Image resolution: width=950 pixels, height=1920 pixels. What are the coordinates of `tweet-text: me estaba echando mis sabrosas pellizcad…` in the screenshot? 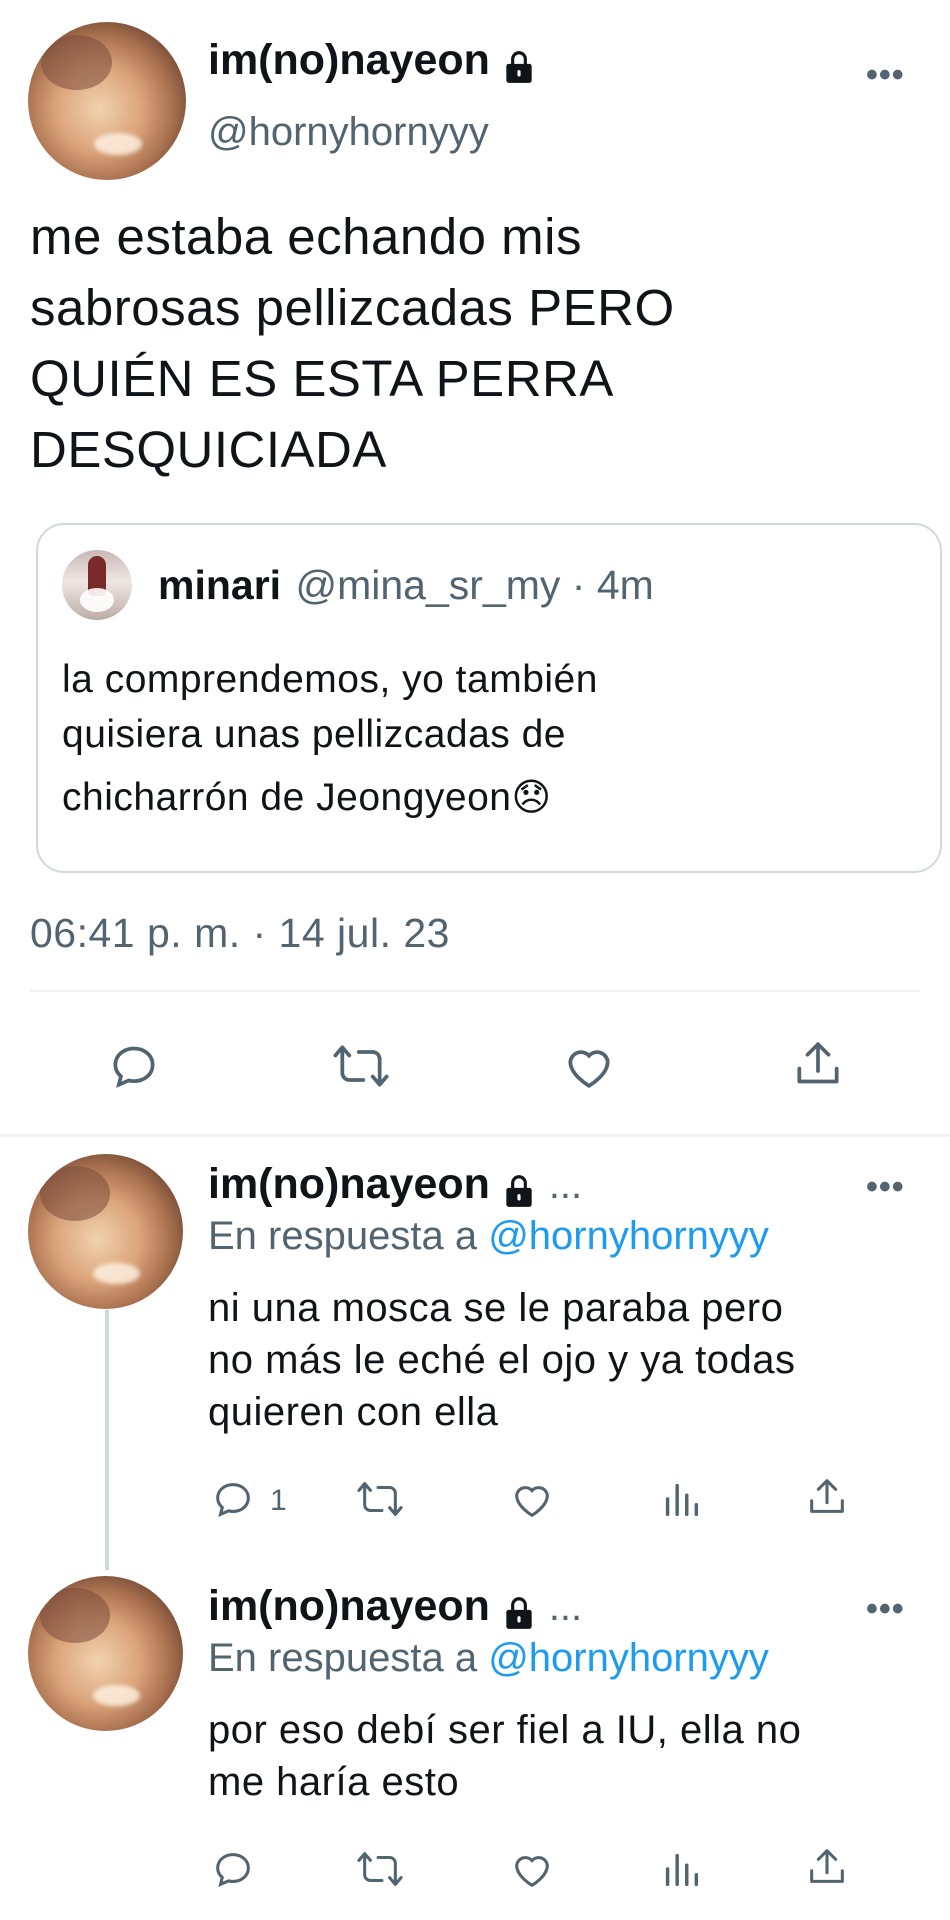 It's located at (480, 343).